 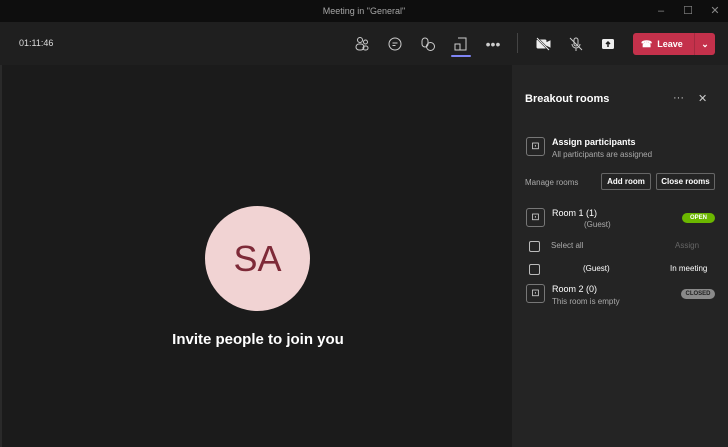 I want to click on room-detail: This room is empty, so click(x=586, y=301).